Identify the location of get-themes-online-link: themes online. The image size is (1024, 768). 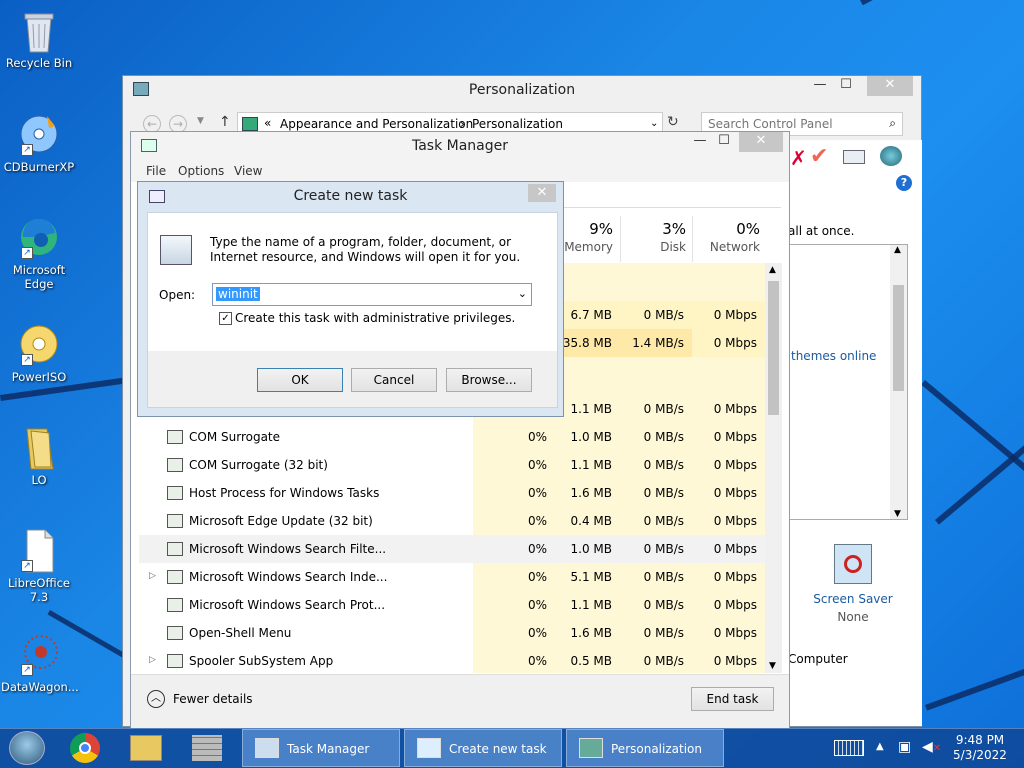
(833, 356).